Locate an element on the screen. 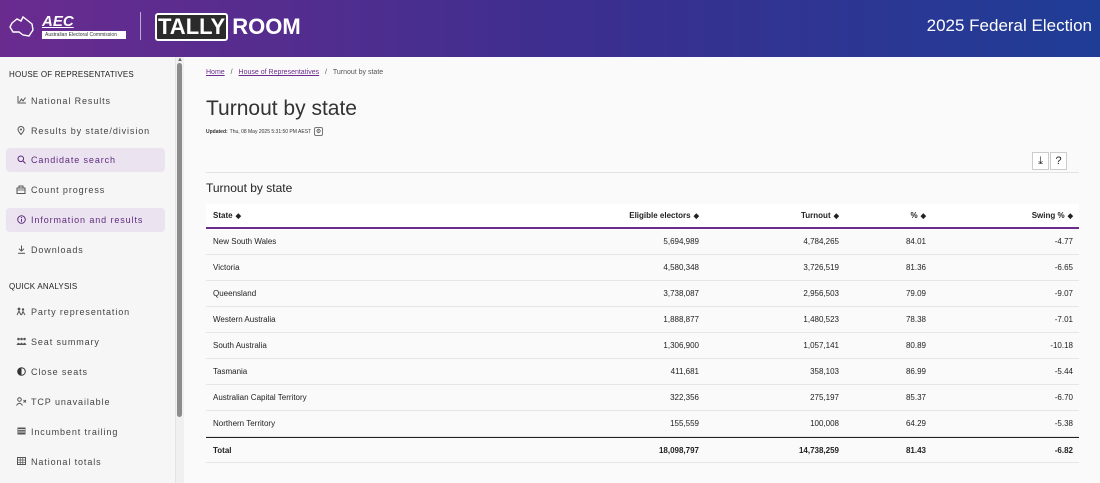 This screenshot has height=483, width=1100. cell-state: Victoria is located at coordinates (226, 267).